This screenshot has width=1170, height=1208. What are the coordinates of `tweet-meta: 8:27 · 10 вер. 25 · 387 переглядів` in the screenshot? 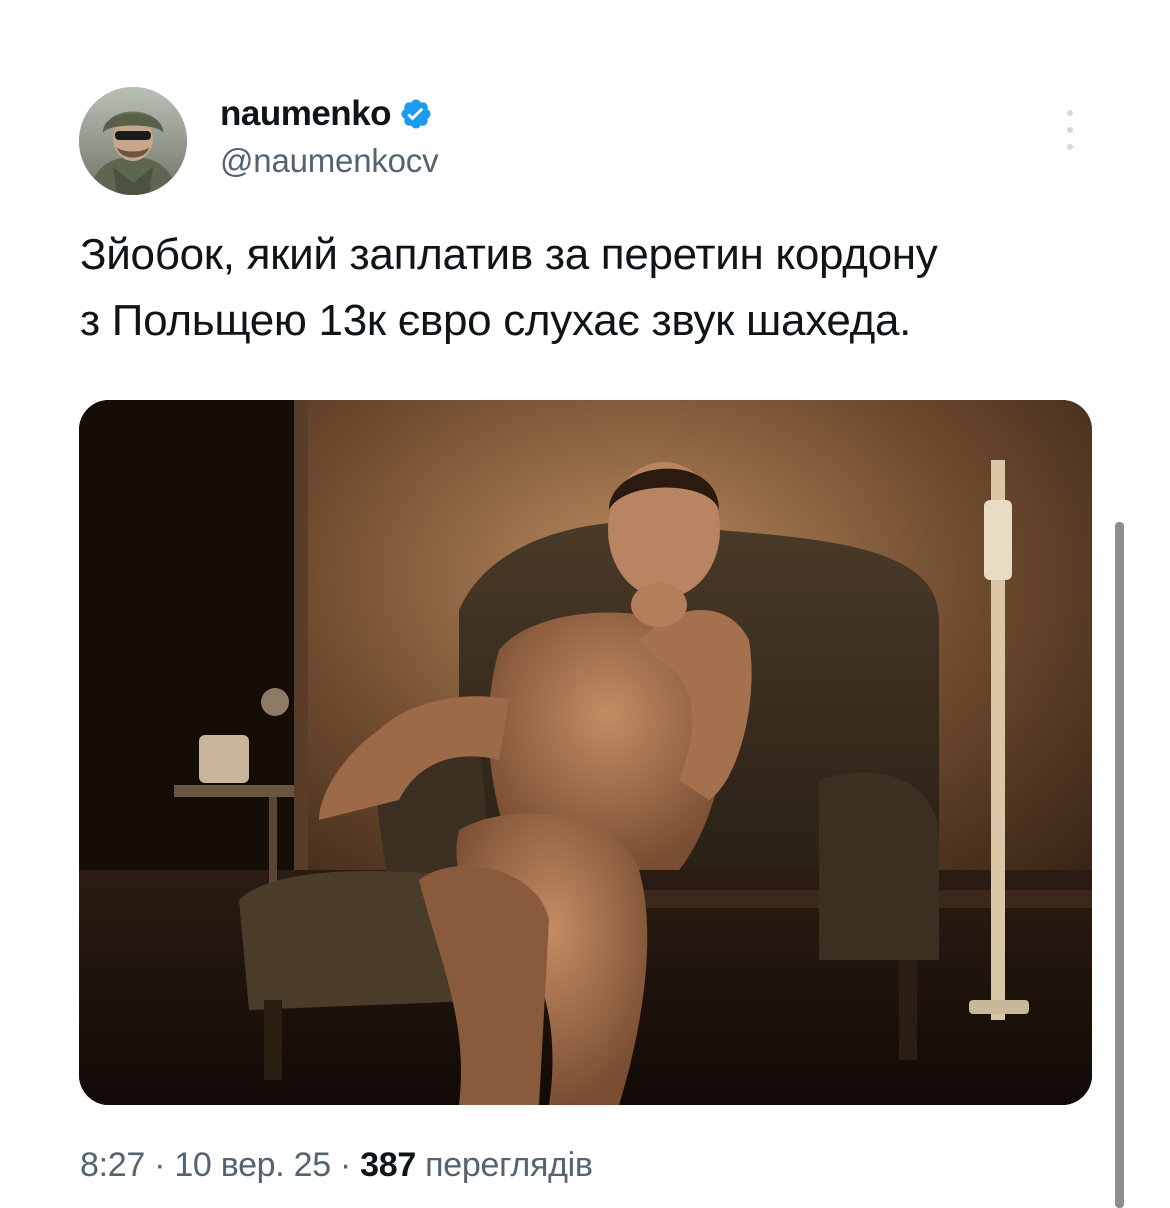 It's located at (336, 1165).